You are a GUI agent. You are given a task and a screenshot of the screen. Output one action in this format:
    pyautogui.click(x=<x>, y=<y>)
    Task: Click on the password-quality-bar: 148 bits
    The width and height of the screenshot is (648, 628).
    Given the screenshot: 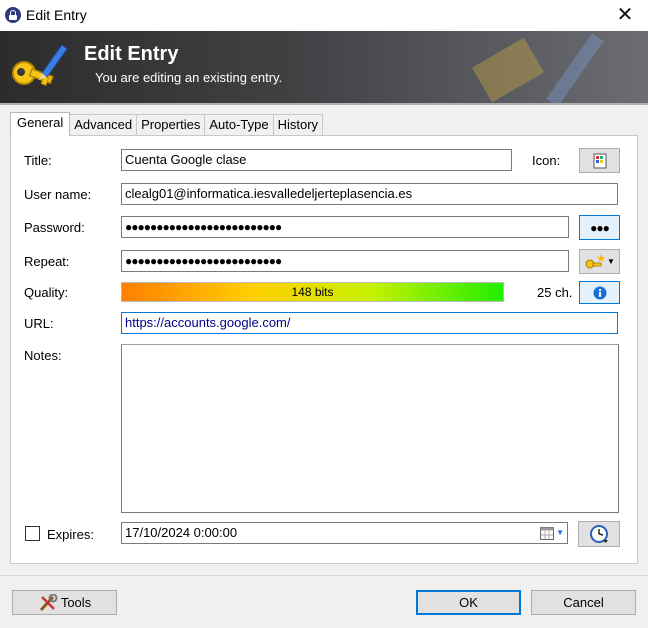 What is the action you would take?
    pyautogui.click(x=312, y=292)
    